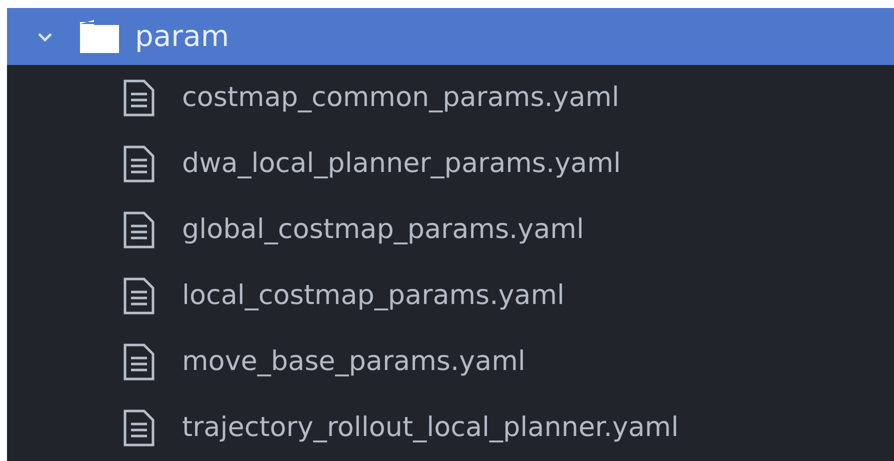 This screenshot has height=461, width=894. What do you see at coordinates (354, 362) in the screenshot?
I see `file-name: move_base_params.yaml` at bounding box center [354, 362].